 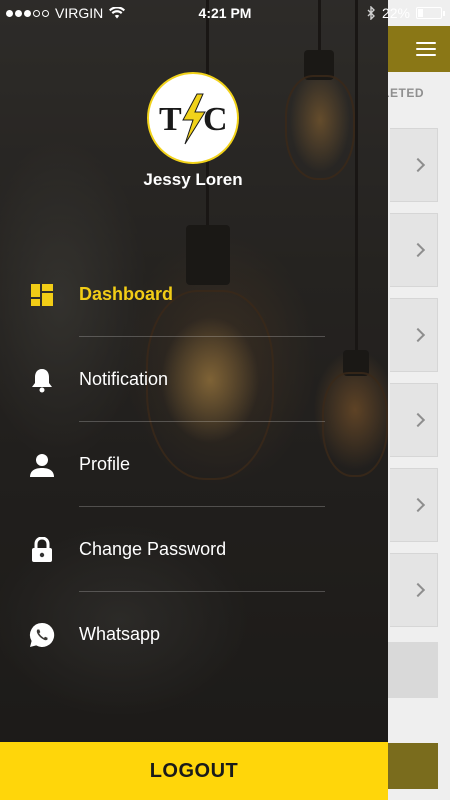 What do you see at coordinates (42, 295) in the screenshot?
I see `dashboard-icon` at bounding box center [42, 295].